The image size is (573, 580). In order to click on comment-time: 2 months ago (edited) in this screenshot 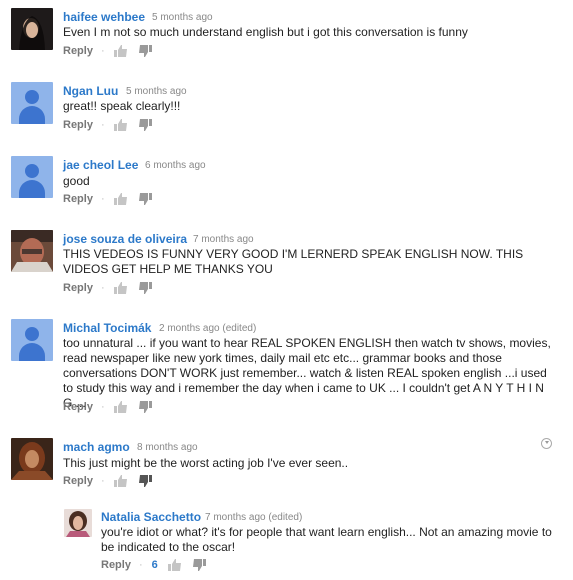, I will do `click(207, 328)`.